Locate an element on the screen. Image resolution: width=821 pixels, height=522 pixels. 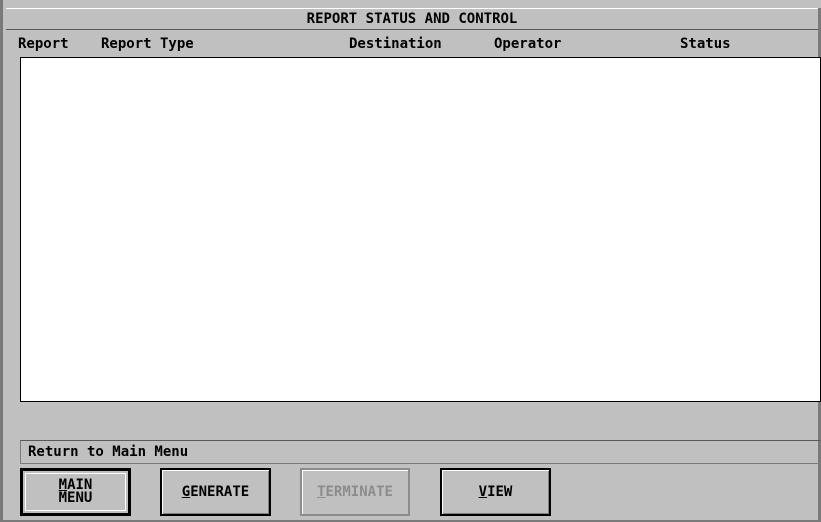
main-menu-button: MAIN MENU is located at coordinates (75, 492).